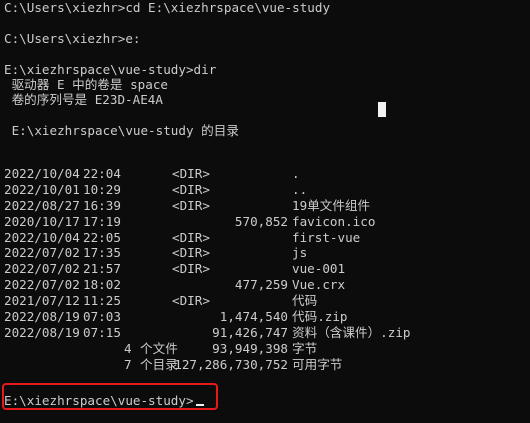  I want to click on listing-row: 2020/10/17 17:19 570,852 favicon.ico, so click(264, 222).